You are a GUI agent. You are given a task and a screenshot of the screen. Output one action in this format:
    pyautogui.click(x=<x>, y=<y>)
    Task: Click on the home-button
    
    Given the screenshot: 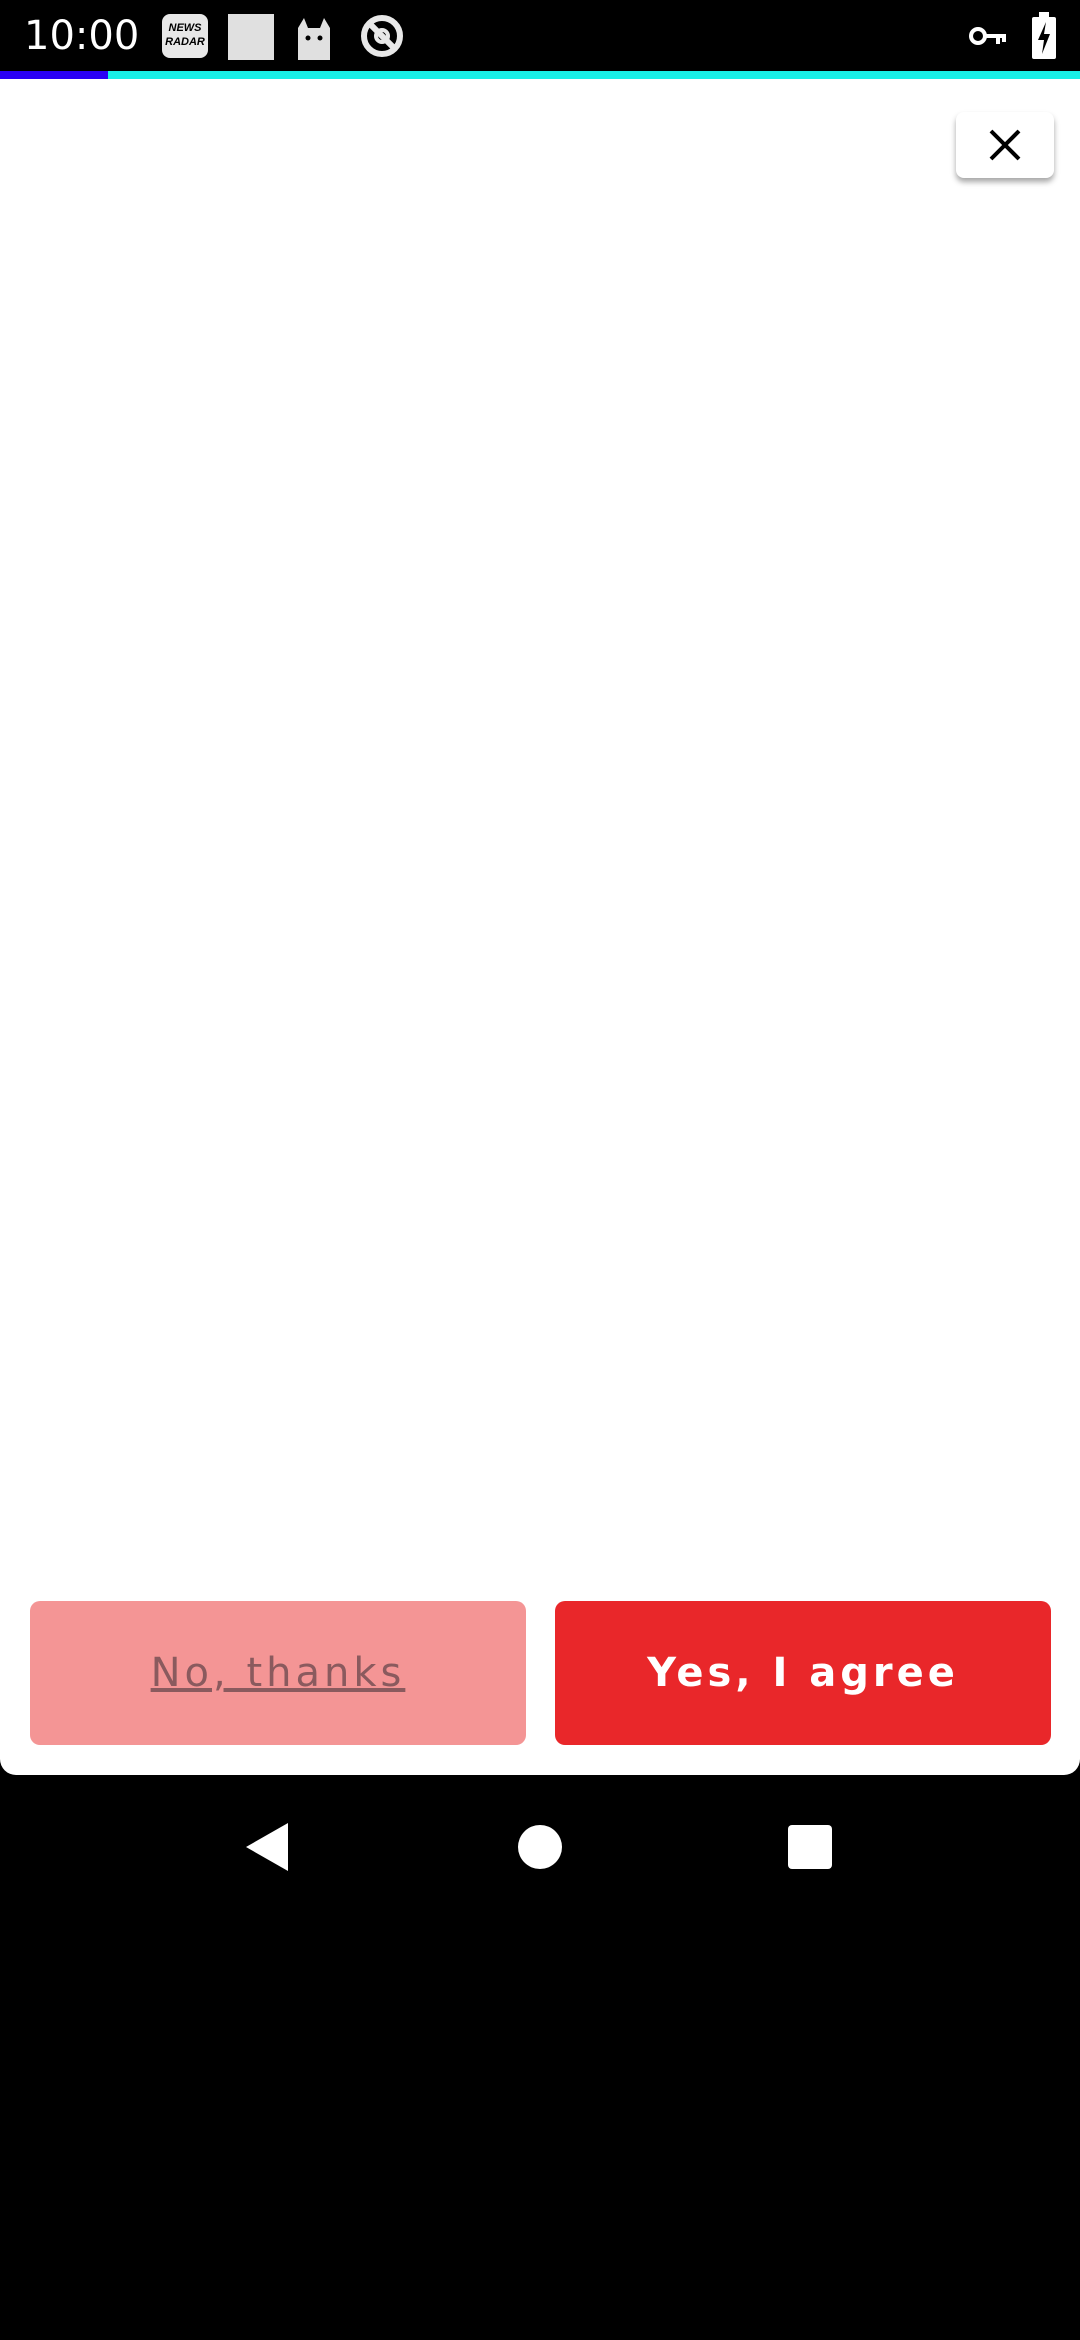 What is the action you would take?
    pyautogui.click(x=540, y=1847)
    